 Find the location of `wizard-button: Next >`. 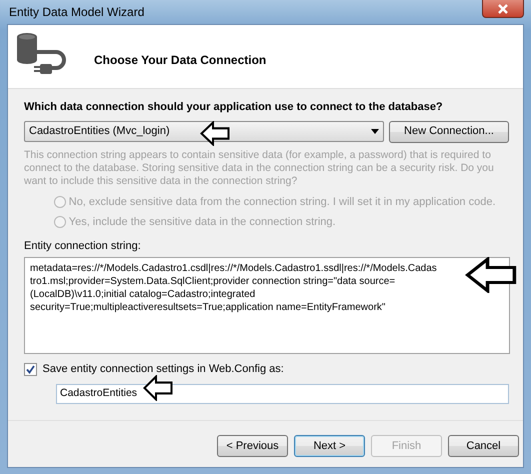

wizard-button: Next > is located at coordinates (329, 446).